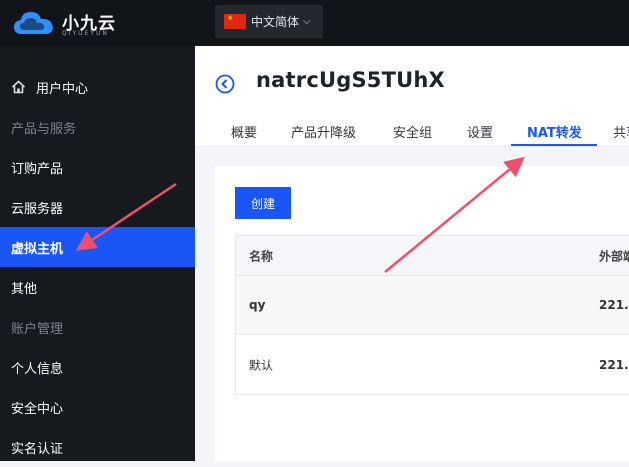 The image size is (629, 467). I want to click on tab-upgrade: 产品升降级, so click(323, 131).